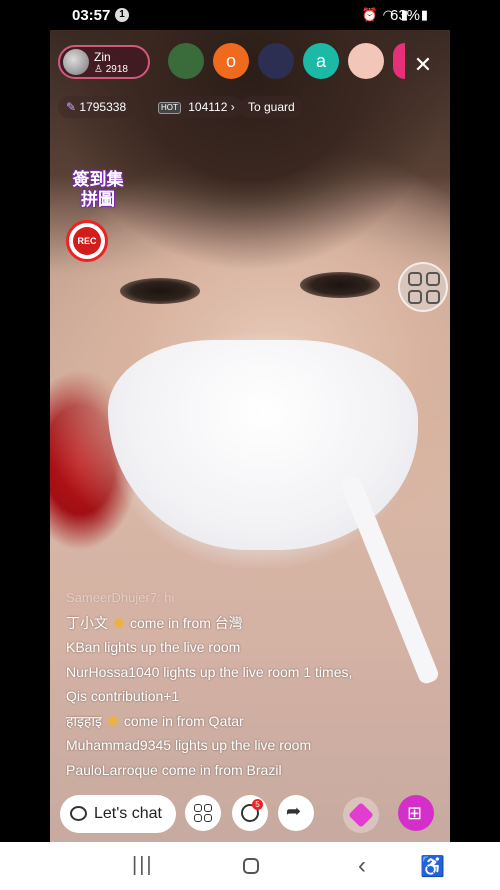 The height and width of the screenshot is (890, 500). What do you see at coordinates (257, 804) in the screenshot?
I see `notification-badge: 5` at bounding box center [257, 804].